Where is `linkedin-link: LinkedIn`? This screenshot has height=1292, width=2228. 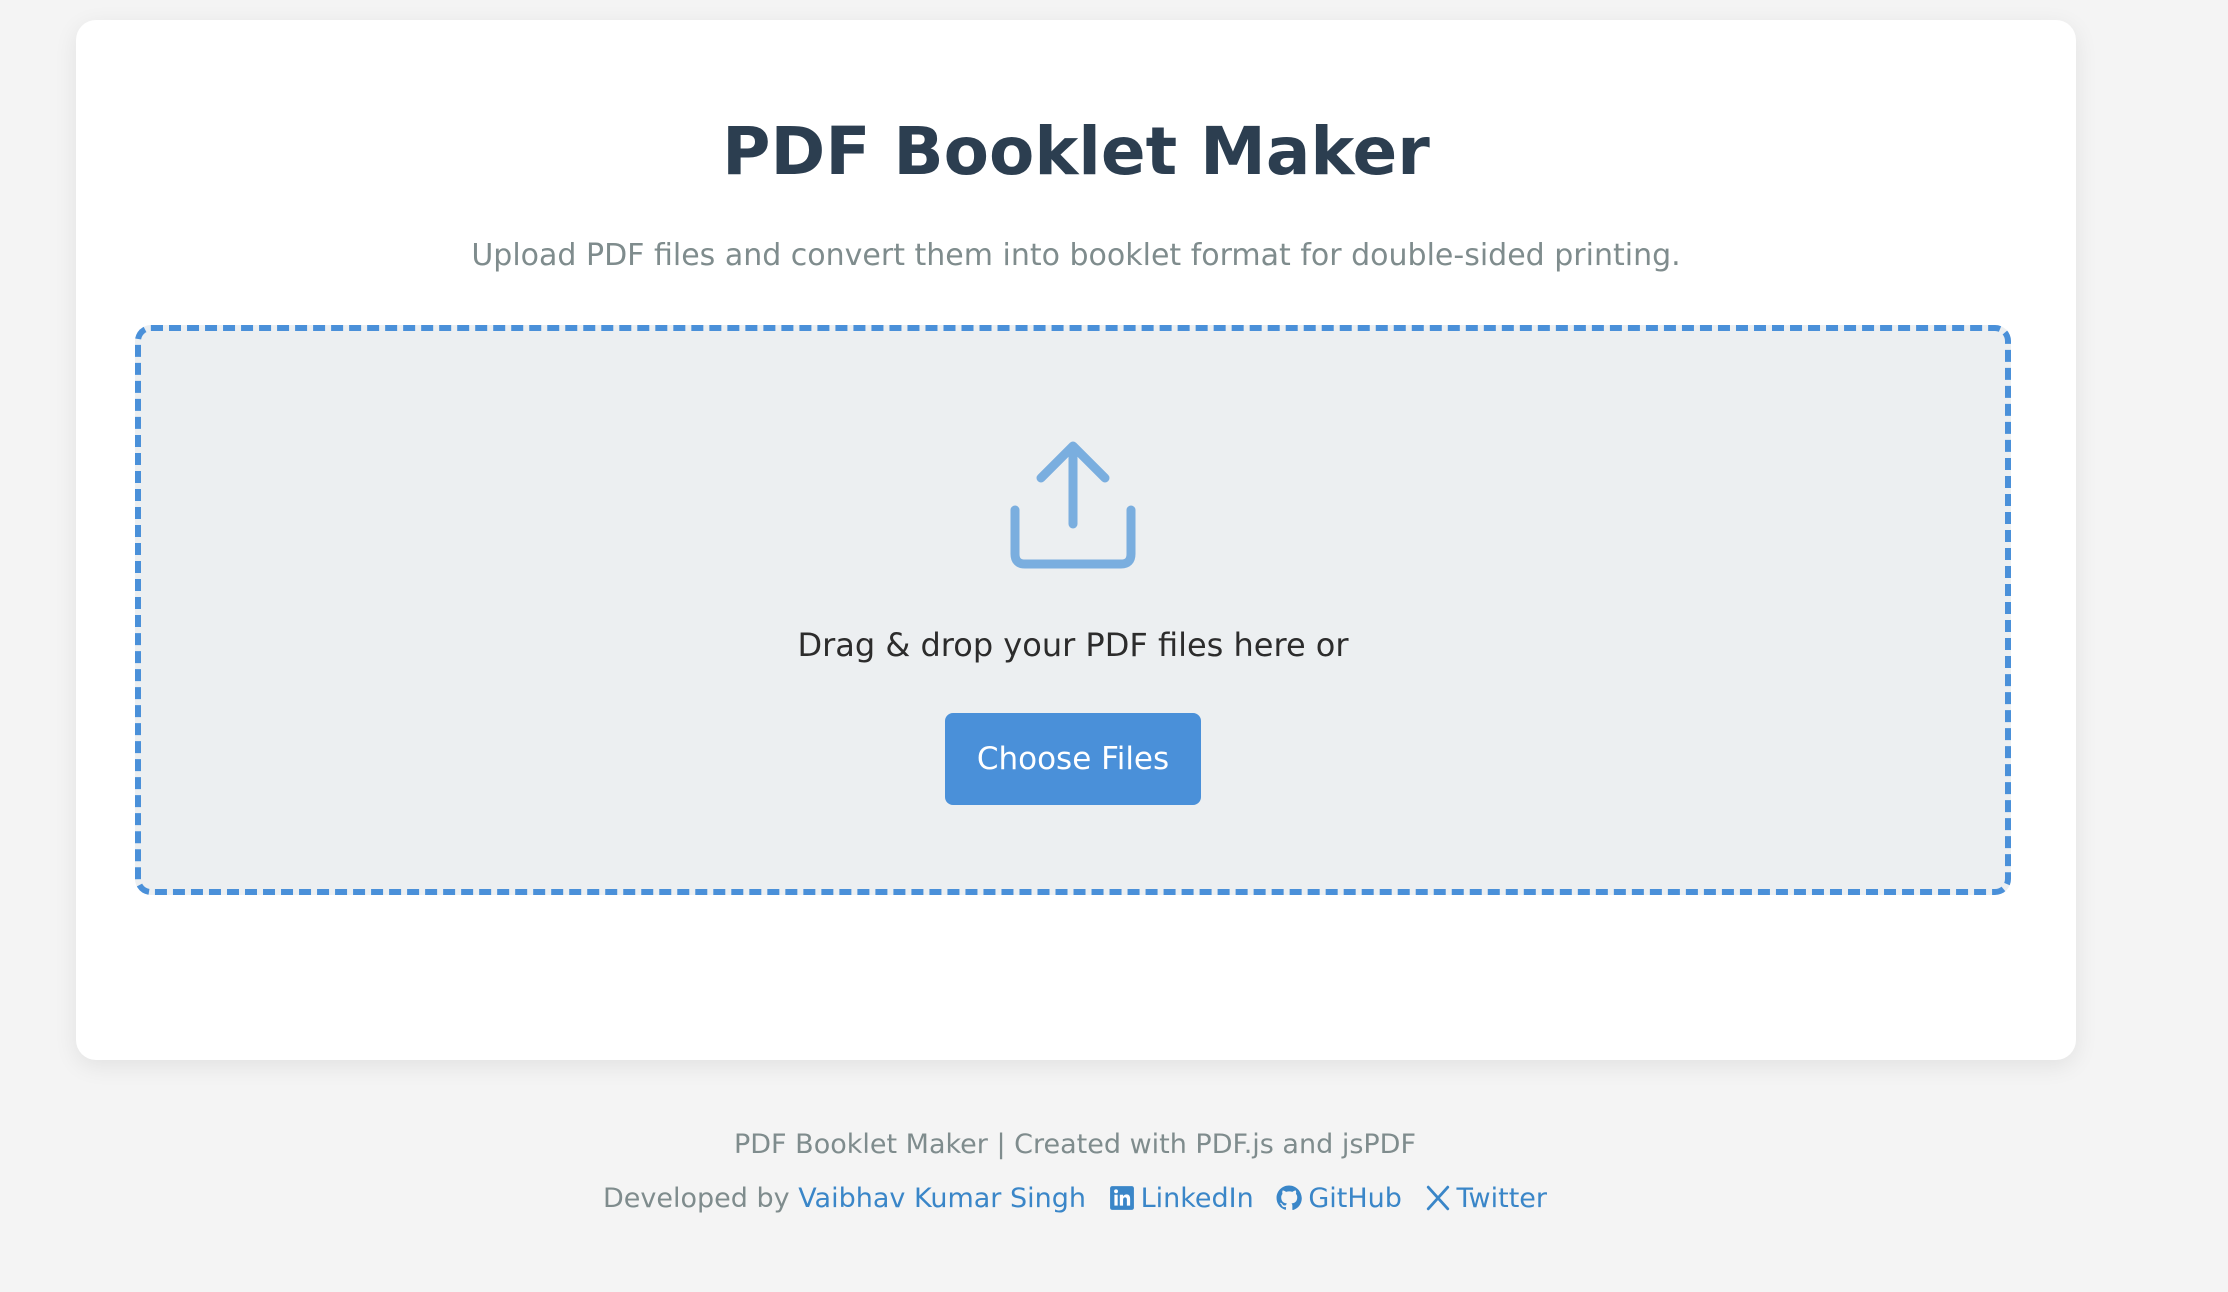 linkedin-link: LinkedIn is located at coordinates (1181, 1199).